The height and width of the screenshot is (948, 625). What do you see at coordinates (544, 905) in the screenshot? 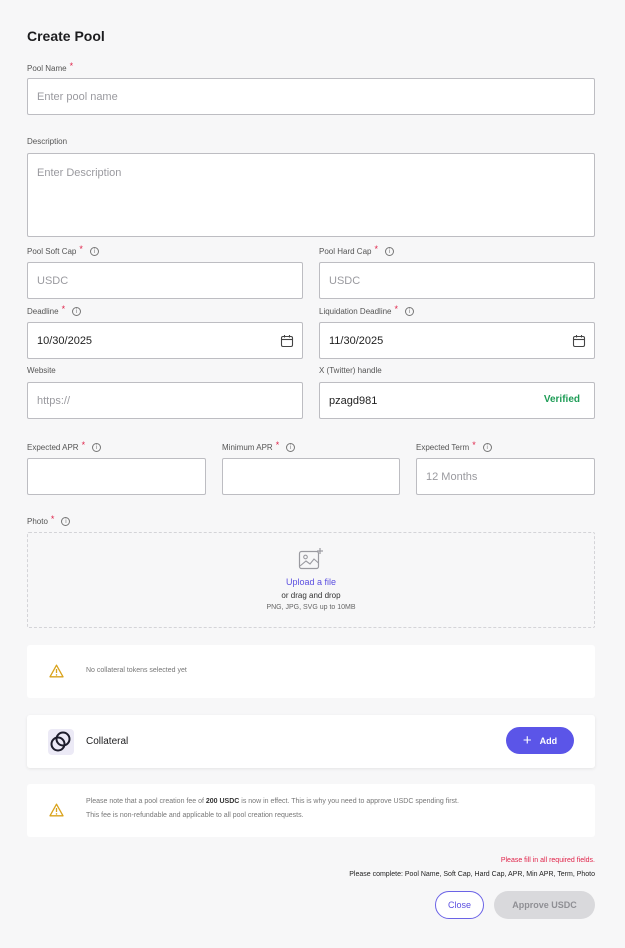
I see `approve-usdc-button: Approve USDC` at bounding box center [544, 905].